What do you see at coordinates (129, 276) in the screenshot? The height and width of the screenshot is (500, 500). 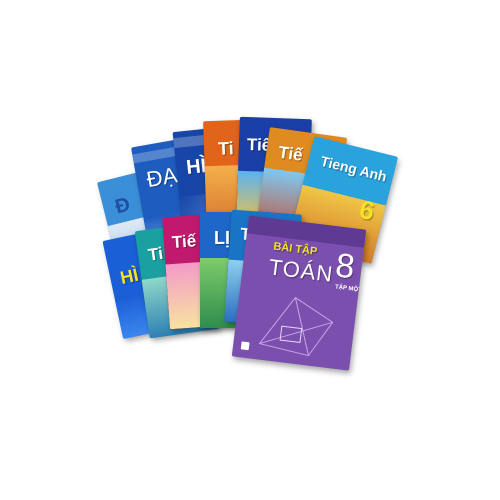 I see `book-title: HÌ` at bounding box center [129, 276].